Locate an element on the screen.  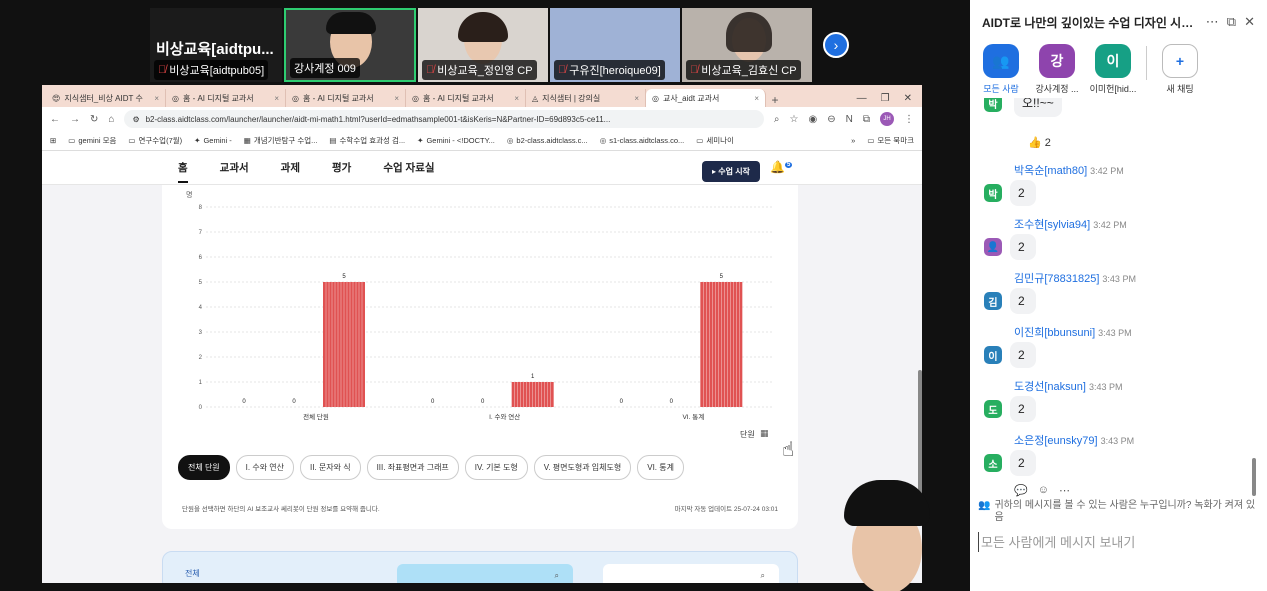
new-tab-button: + is located at coordinates (775, 100).